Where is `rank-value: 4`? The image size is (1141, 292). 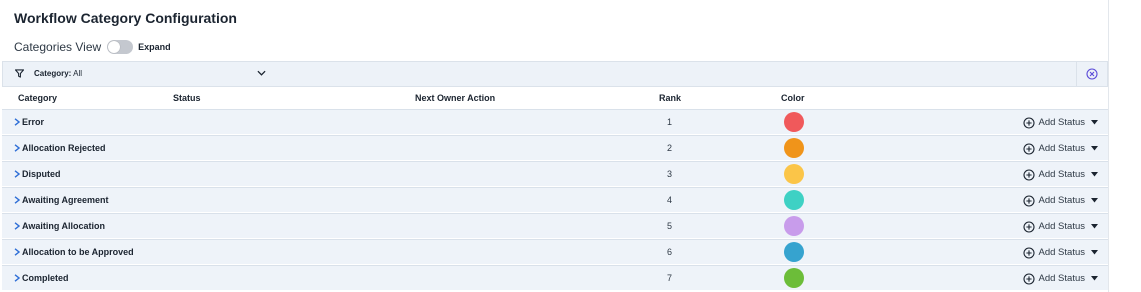 rank-value: 4 is located at coordinates (670, 200).